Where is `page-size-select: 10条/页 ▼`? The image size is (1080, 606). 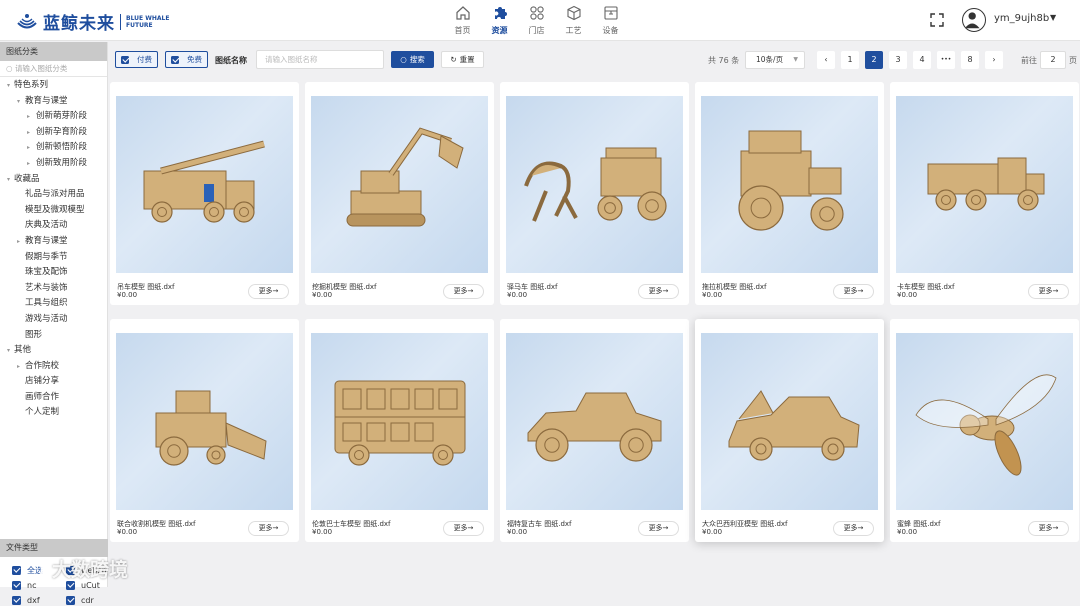
page-size-select: 10条/页 ▼ is located at coordinates (775, 60).